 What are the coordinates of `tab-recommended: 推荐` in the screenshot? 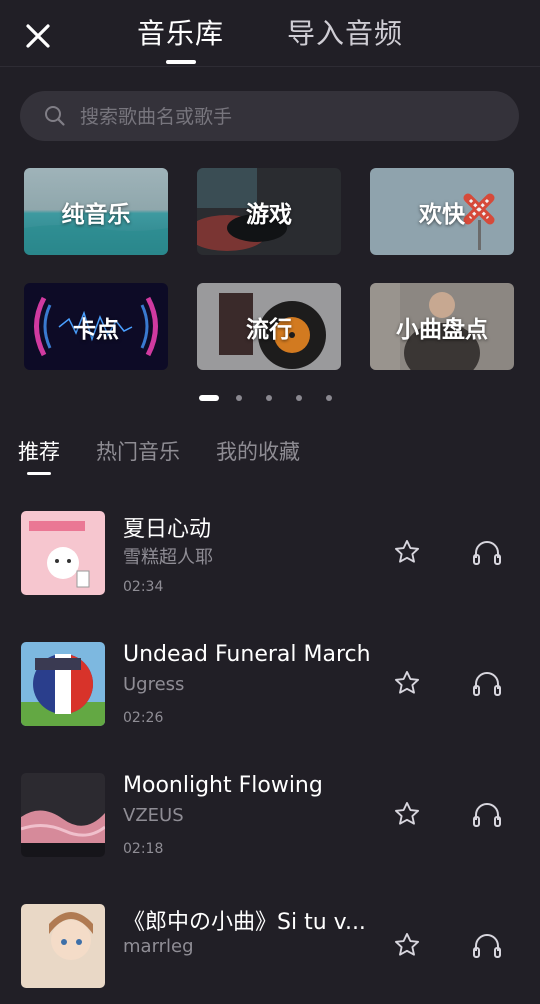 It's located at (39, 451).